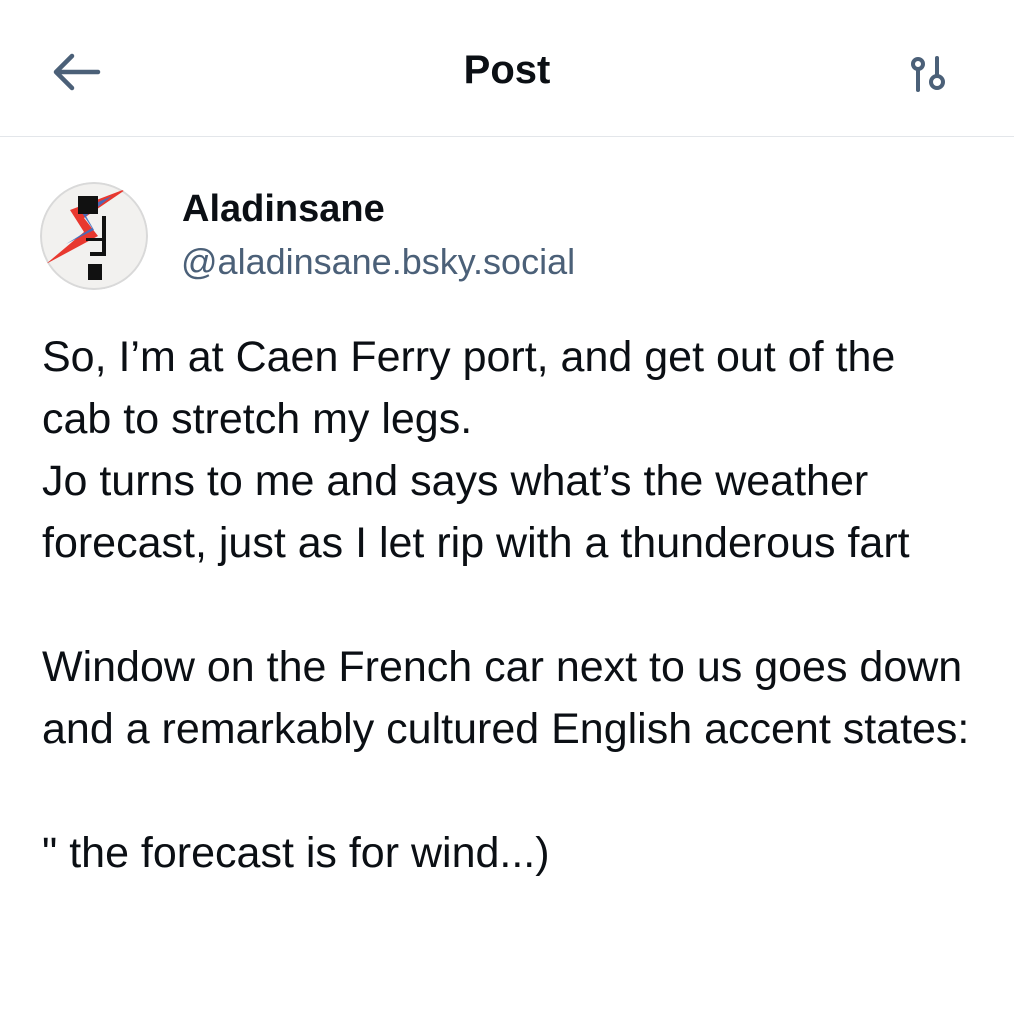  What do you see at coordinates (296, 853) in the screenshot?
I see `post-paragraph: " the forecast is for wind...)` at bounding box center [296, 853].